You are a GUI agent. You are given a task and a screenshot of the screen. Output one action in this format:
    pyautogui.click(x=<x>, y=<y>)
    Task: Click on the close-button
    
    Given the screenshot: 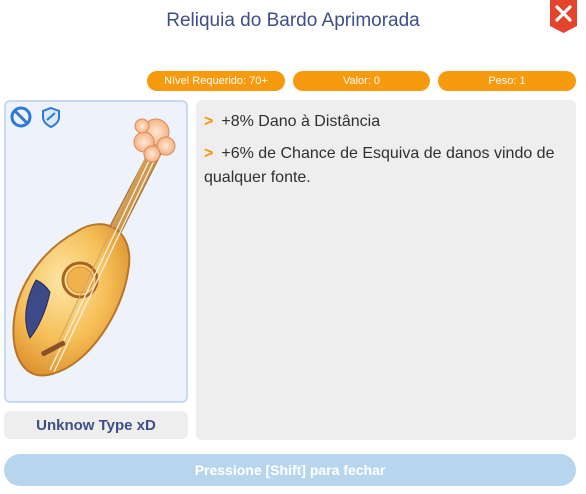 What is the action you would take?
    pyautogui.click(x=563, y=16)
    